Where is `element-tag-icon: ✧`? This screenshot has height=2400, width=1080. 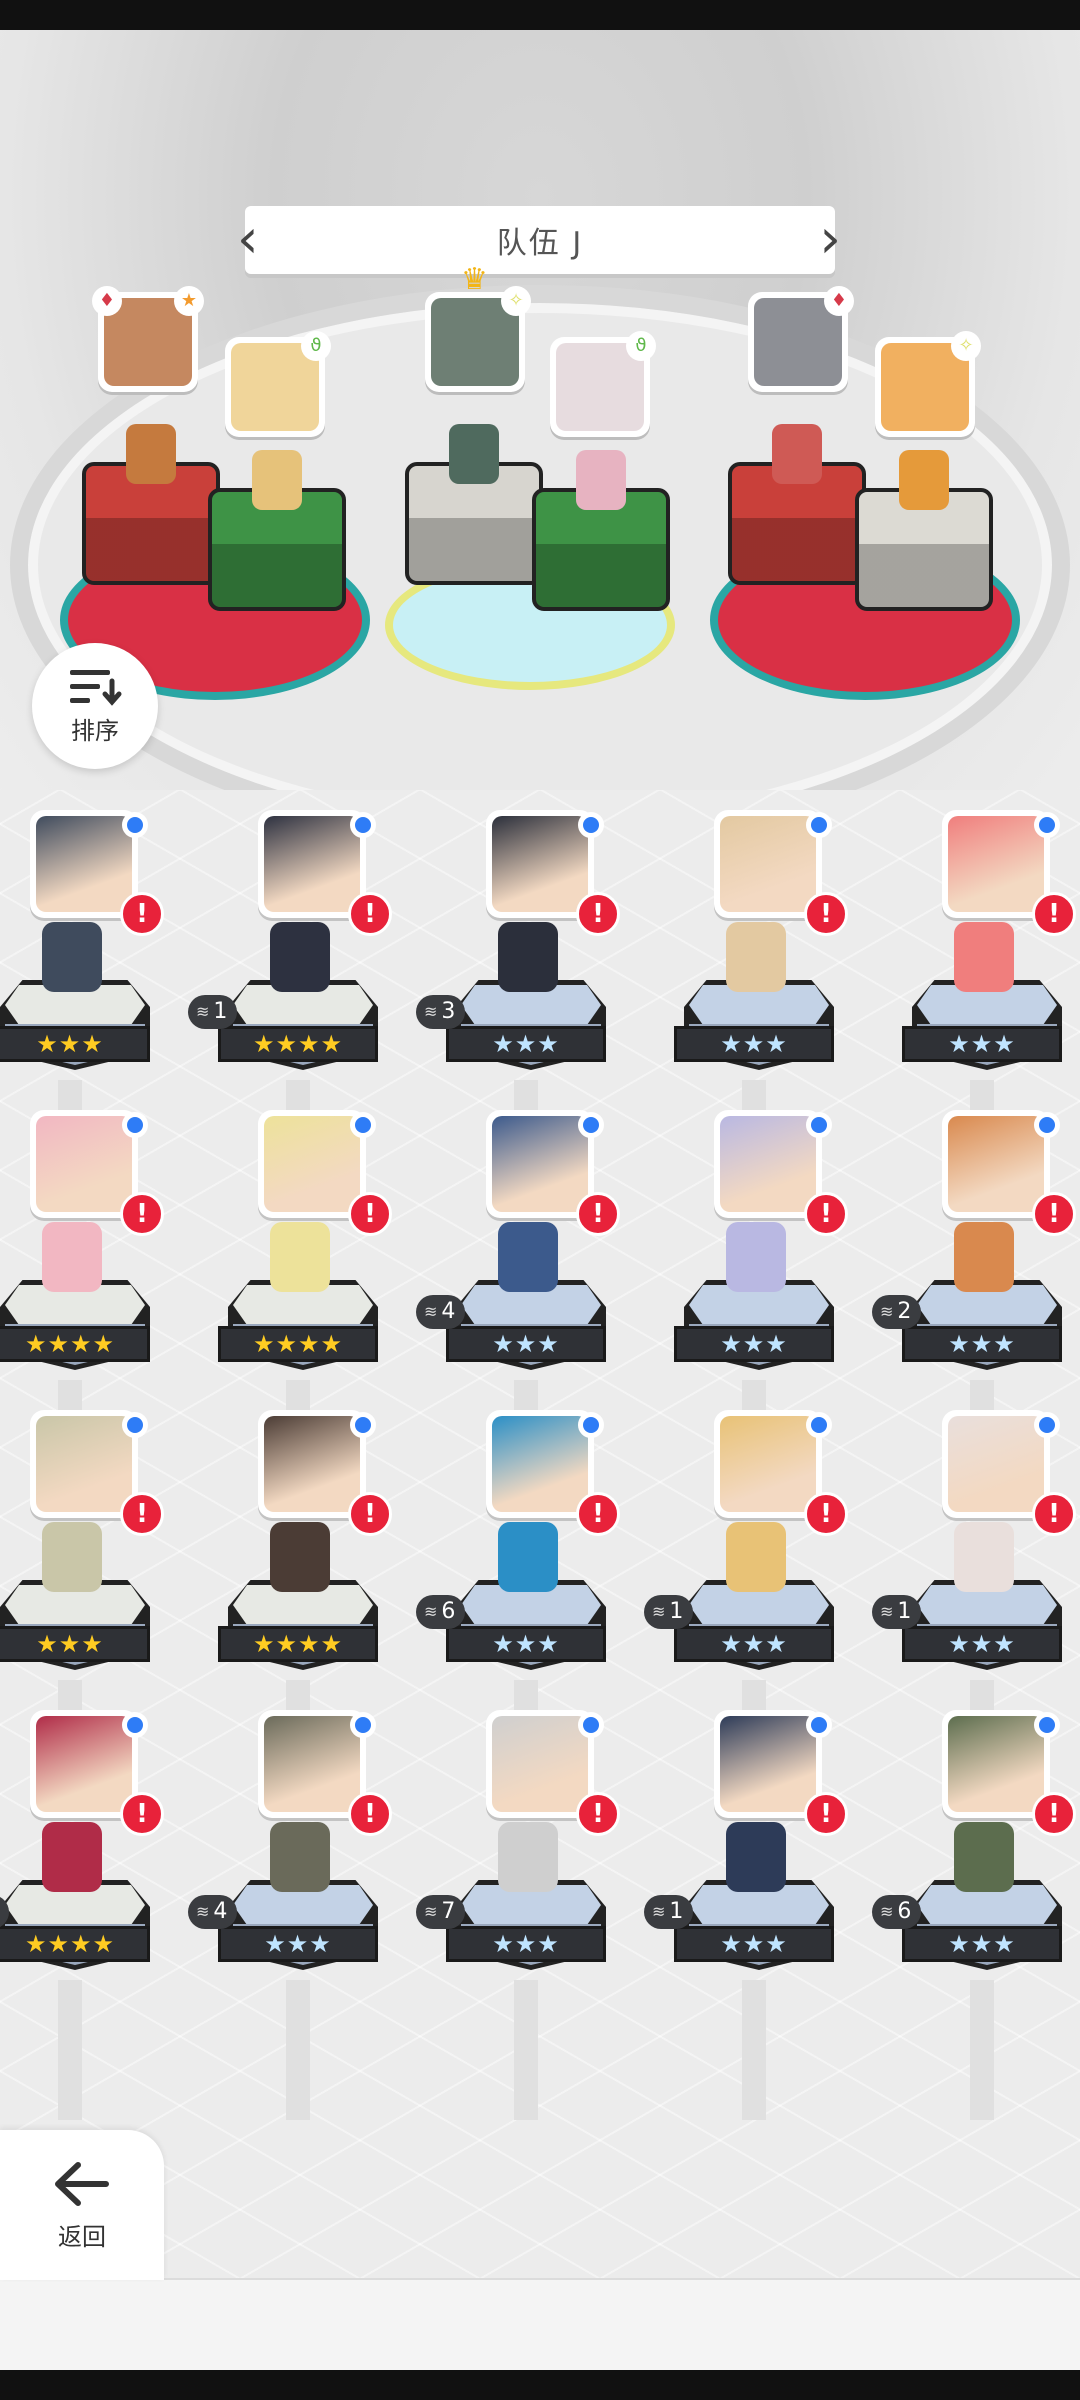
element-tag-icon: ✧ is located at coordinates (966, 346).